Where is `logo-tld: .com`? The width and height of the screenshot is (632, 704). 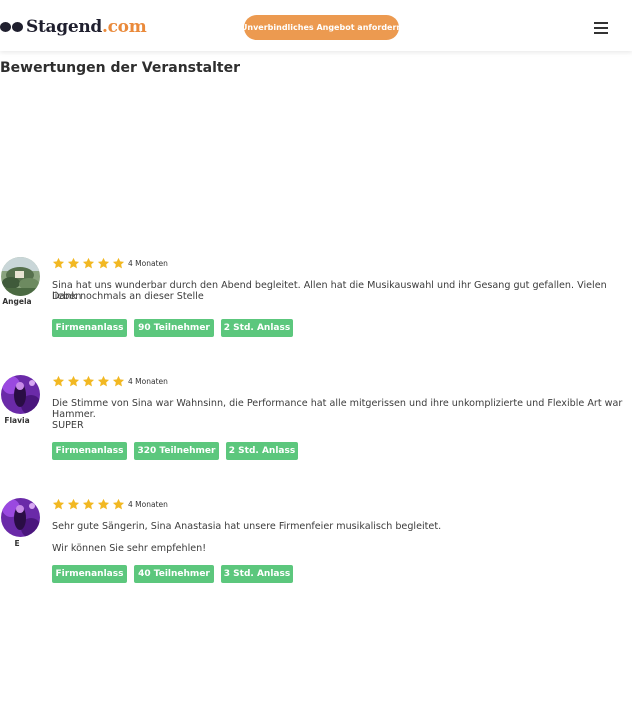 logo-tld: .com is located at coordinates (124, 27).